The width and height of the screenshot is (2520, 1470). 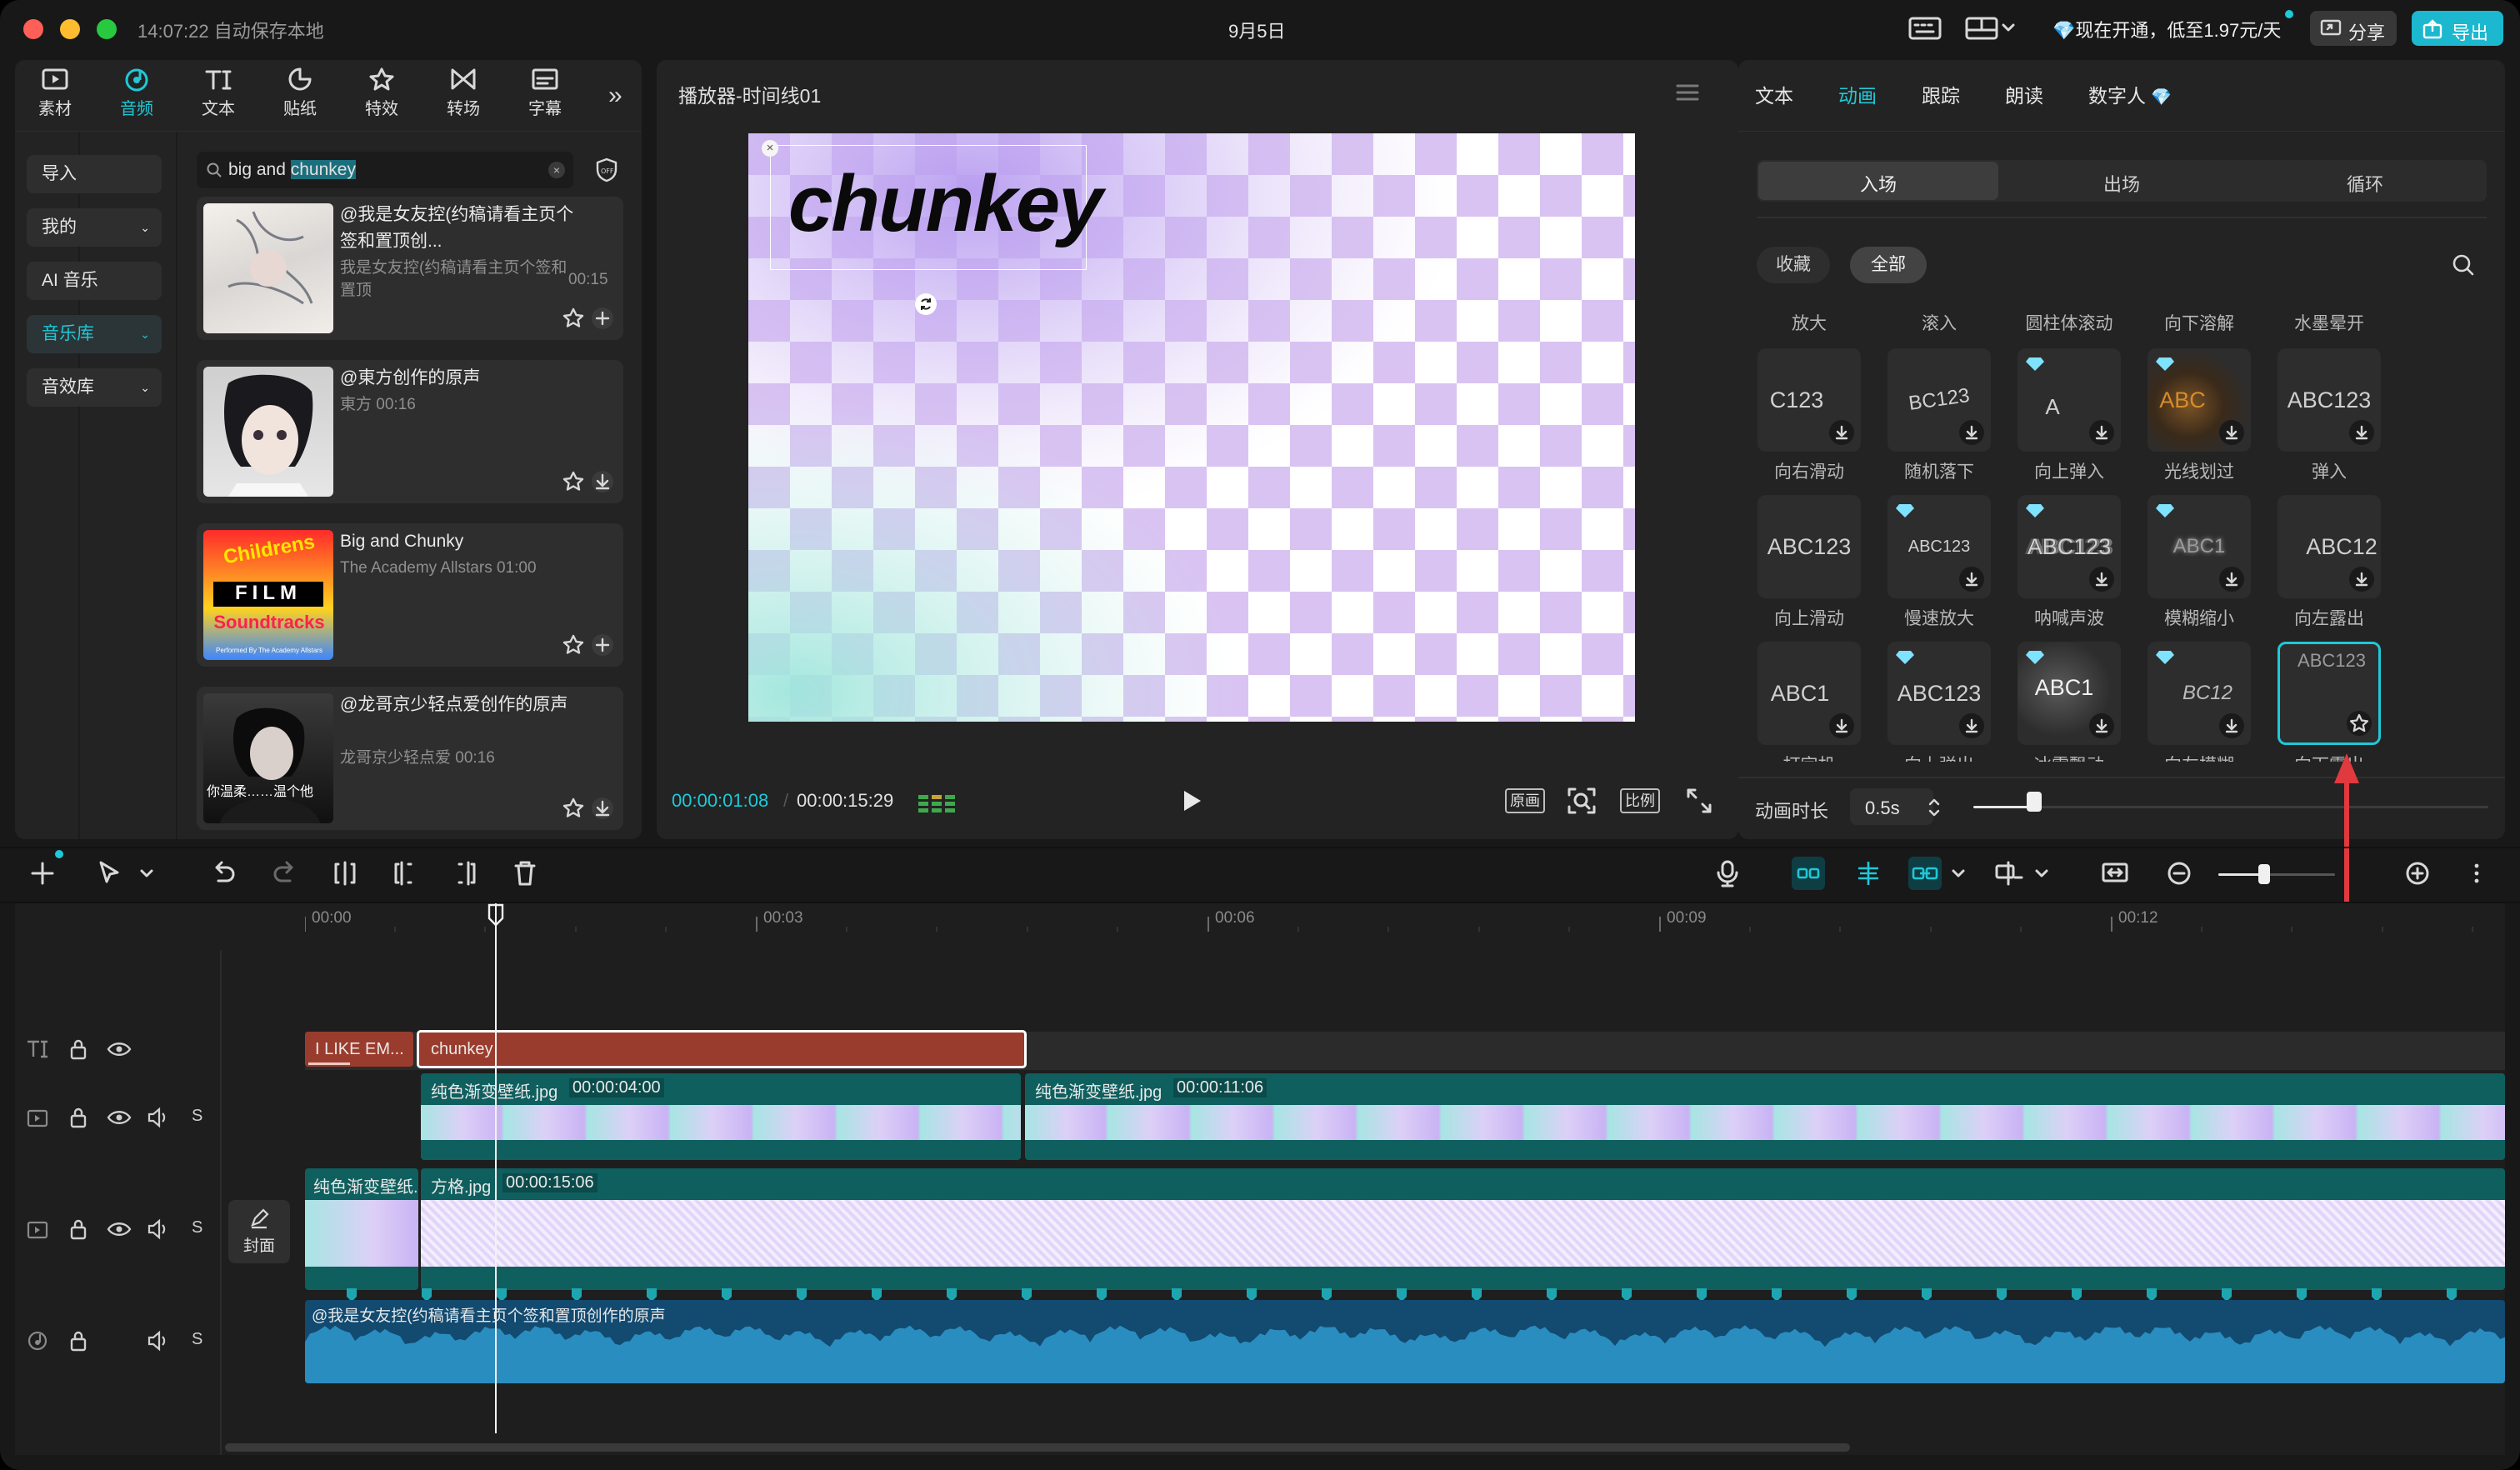 I want to click on overlay-text: chunkey, so click(x=945, y=204).